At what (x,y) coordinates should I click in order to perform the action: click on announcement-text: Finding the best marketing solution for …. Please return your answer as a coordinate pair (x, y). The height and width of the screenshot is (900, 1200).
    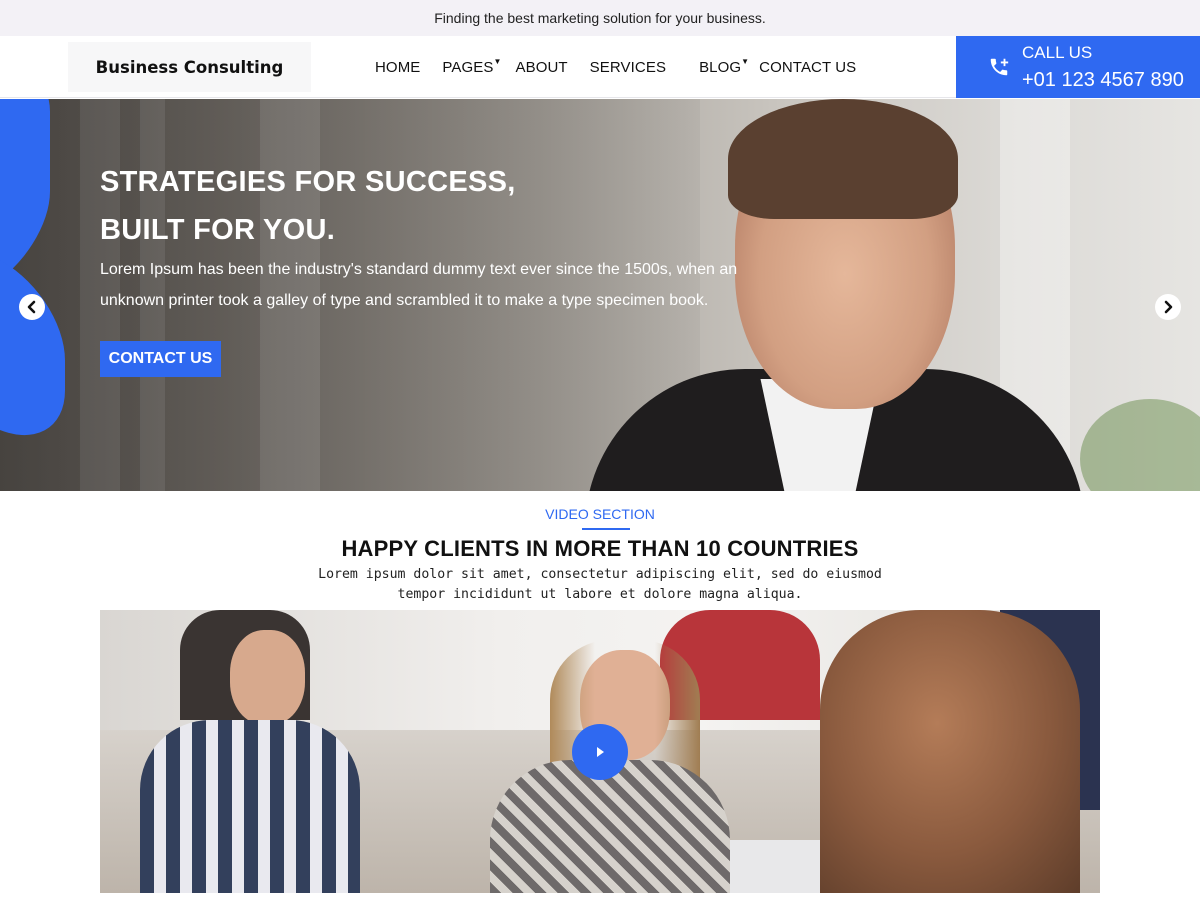
    Looking at the image, I should click on (600, 18).